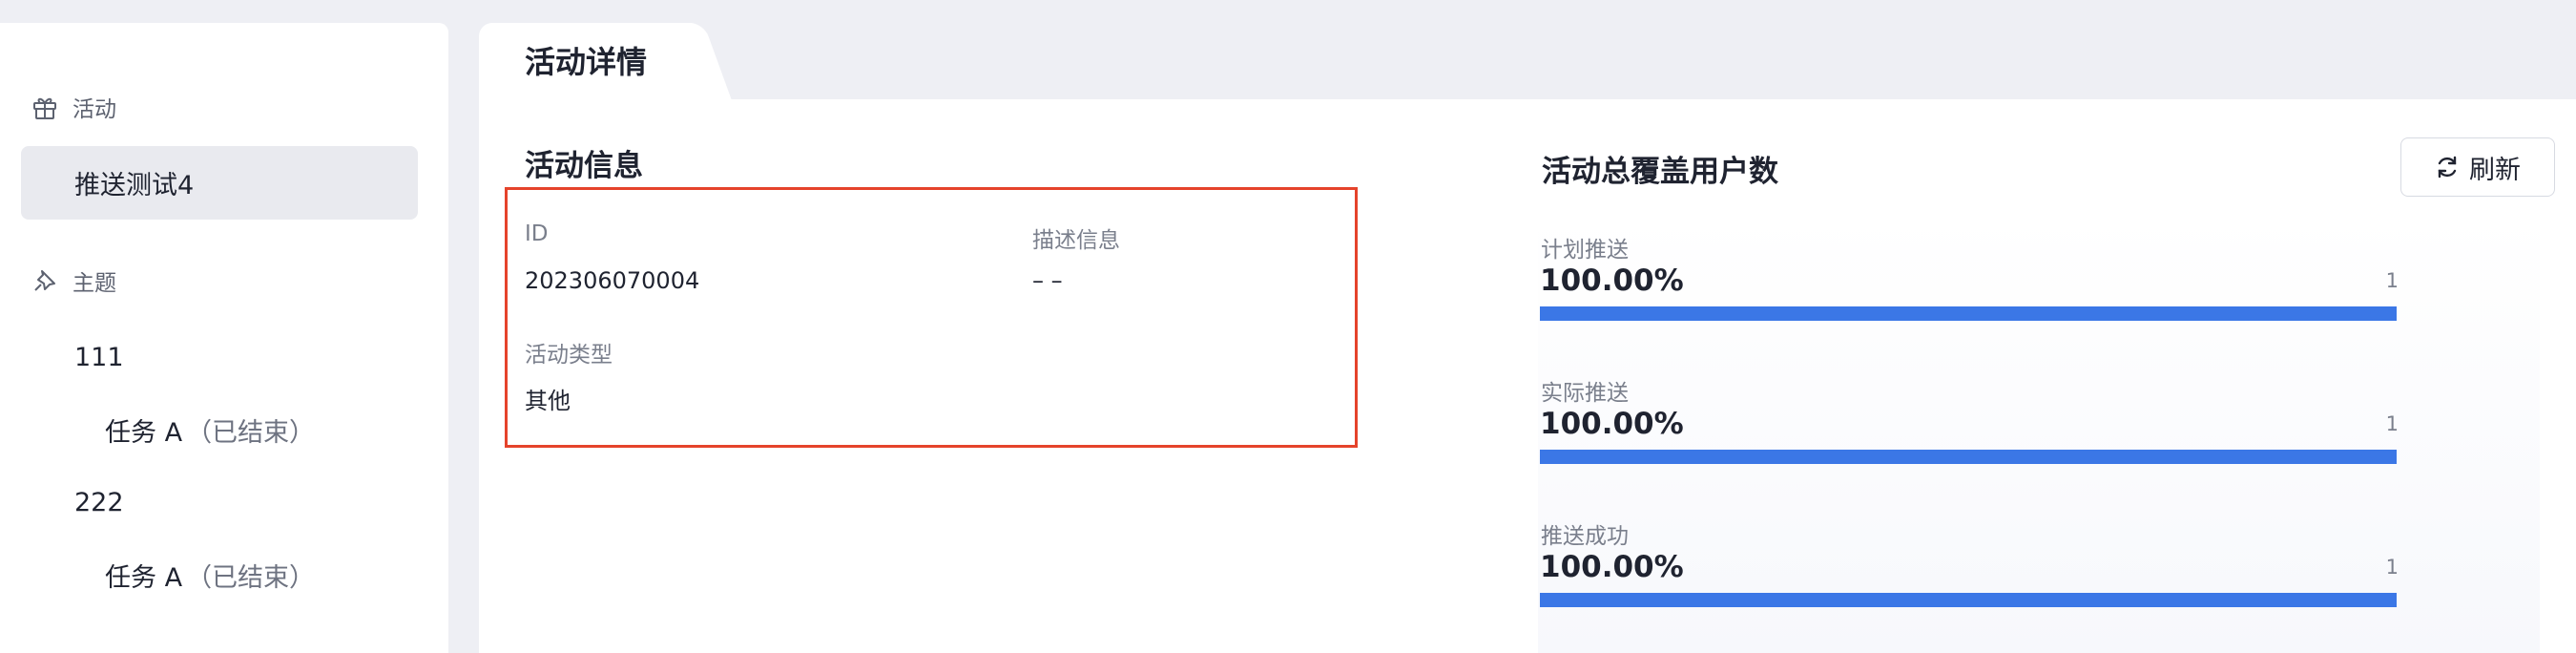 This screenshot has width=2576, height=653. Describe the element at coordinates (1660, 172) in the screenshot. I see `coverage-title: 活动总覆盖用户数` at that location.